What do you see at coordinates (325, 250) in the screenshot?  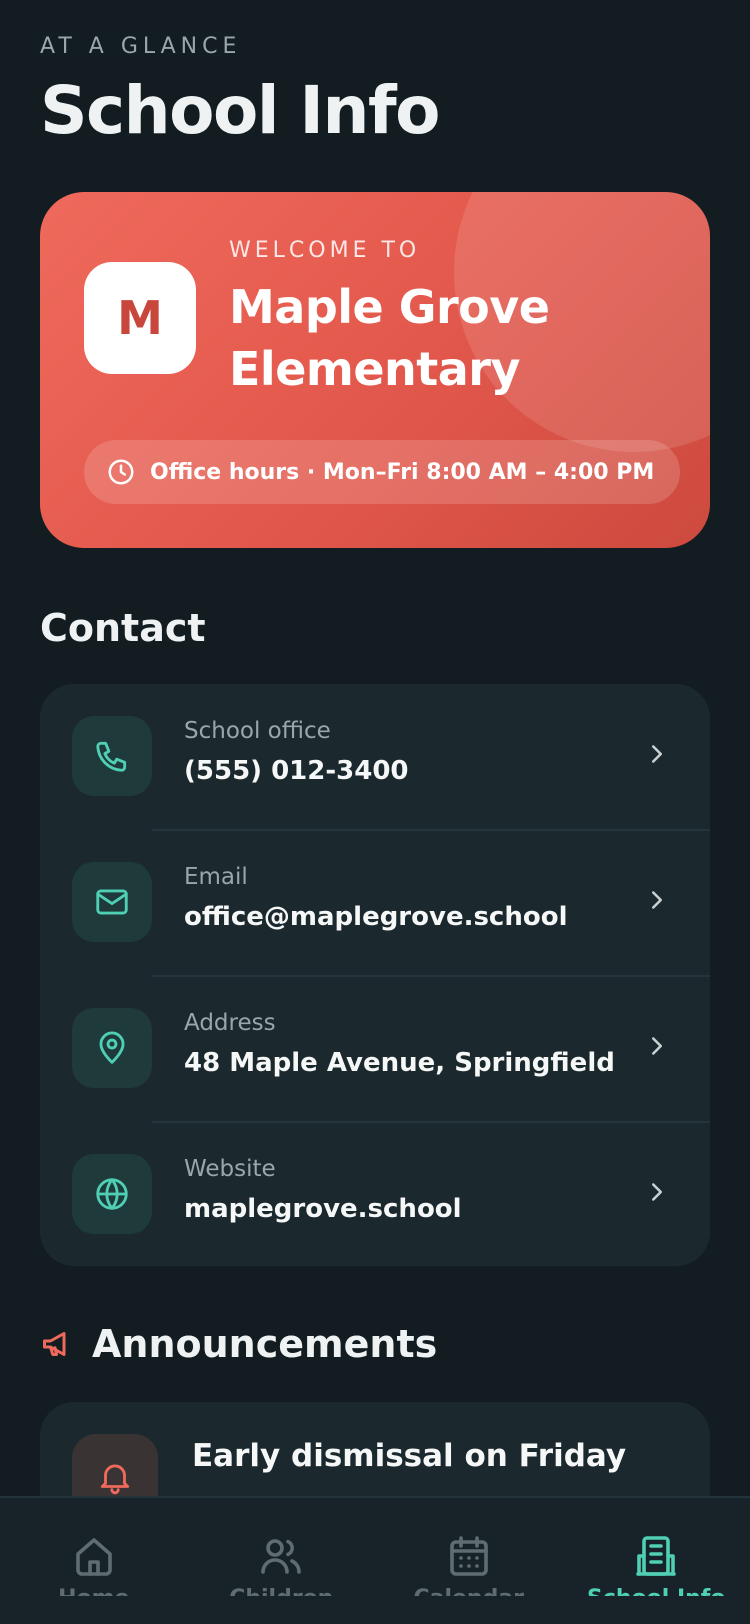 I see `welcome-label: WELCOME TO` at bounding box center [325, 250].